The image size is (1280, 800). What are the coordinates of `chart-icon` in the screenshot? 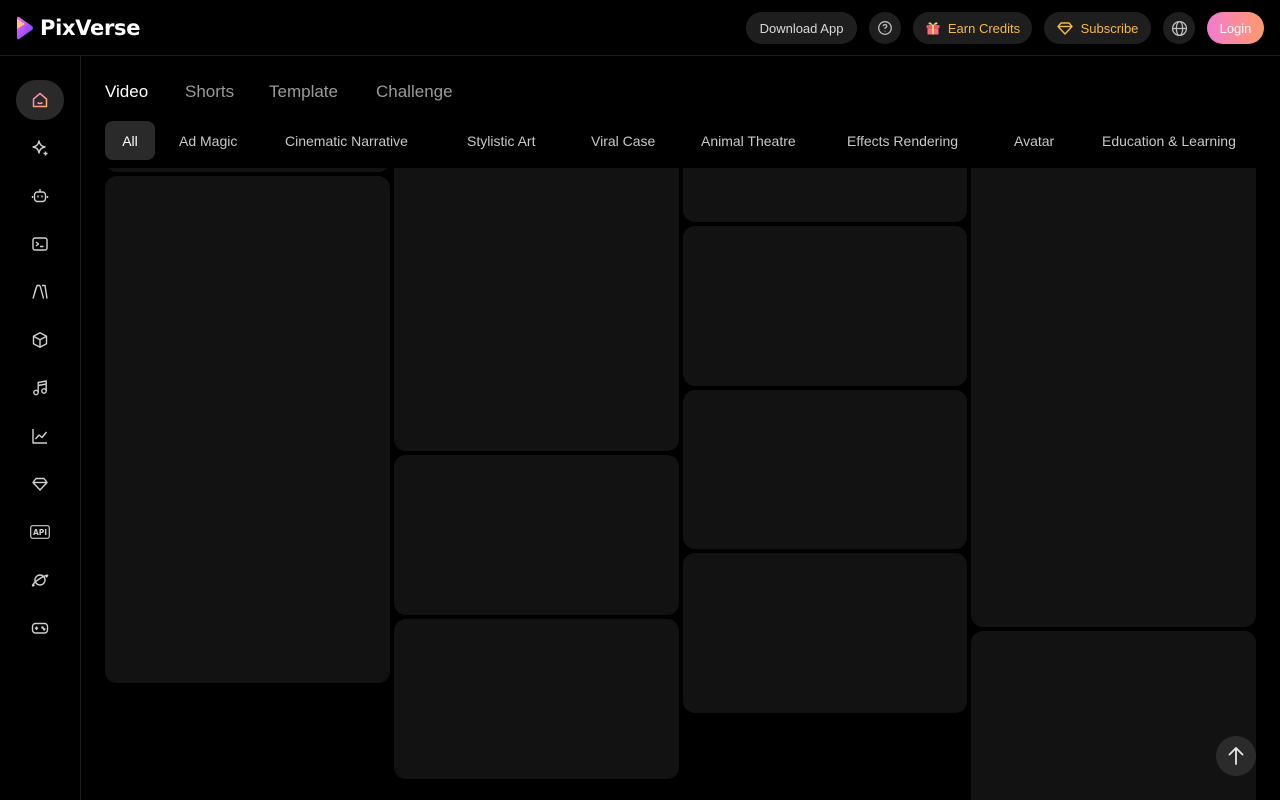 It's located at (40, 436).